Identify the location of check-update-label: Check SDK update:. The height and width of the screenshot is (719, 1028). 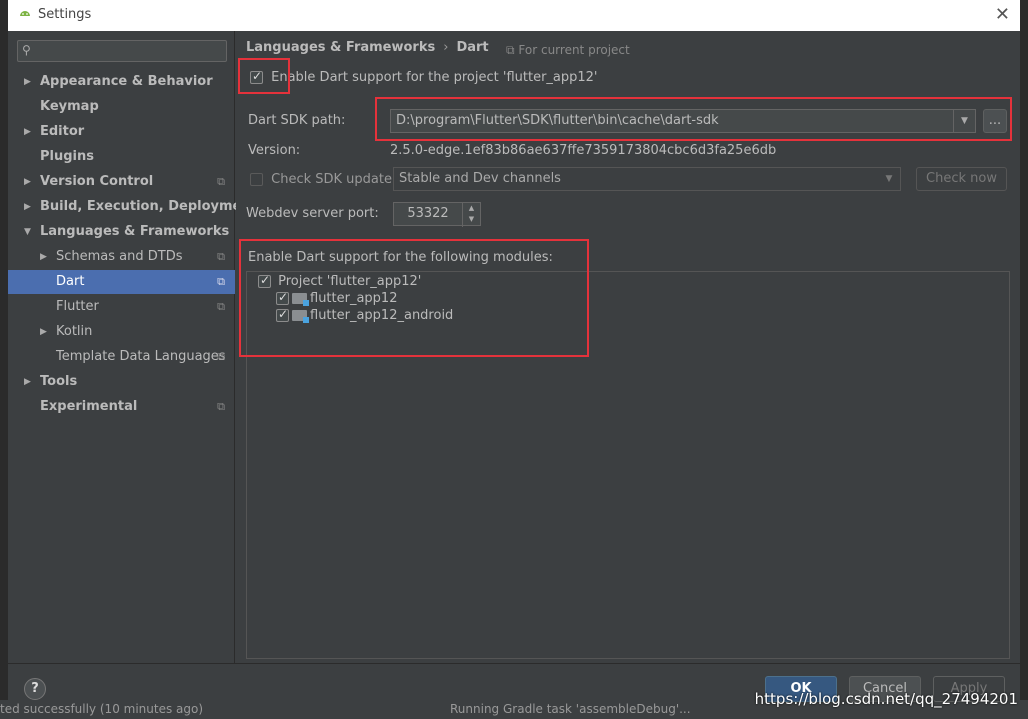
(334, 179).